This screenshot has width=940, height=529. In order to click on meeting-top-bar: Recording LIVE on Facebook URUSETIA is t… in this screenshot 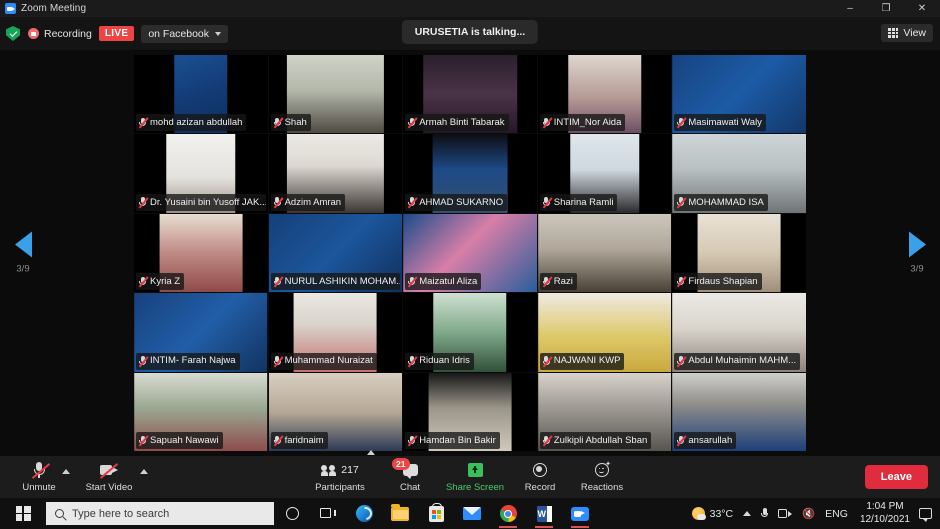, I will do `click(470, 33)`.